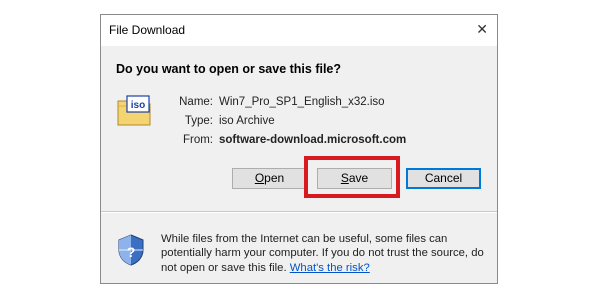 The width and height of the screenshot is (590, 292). I want to click on cancel-button-label: Cancel, so click(443, 178).